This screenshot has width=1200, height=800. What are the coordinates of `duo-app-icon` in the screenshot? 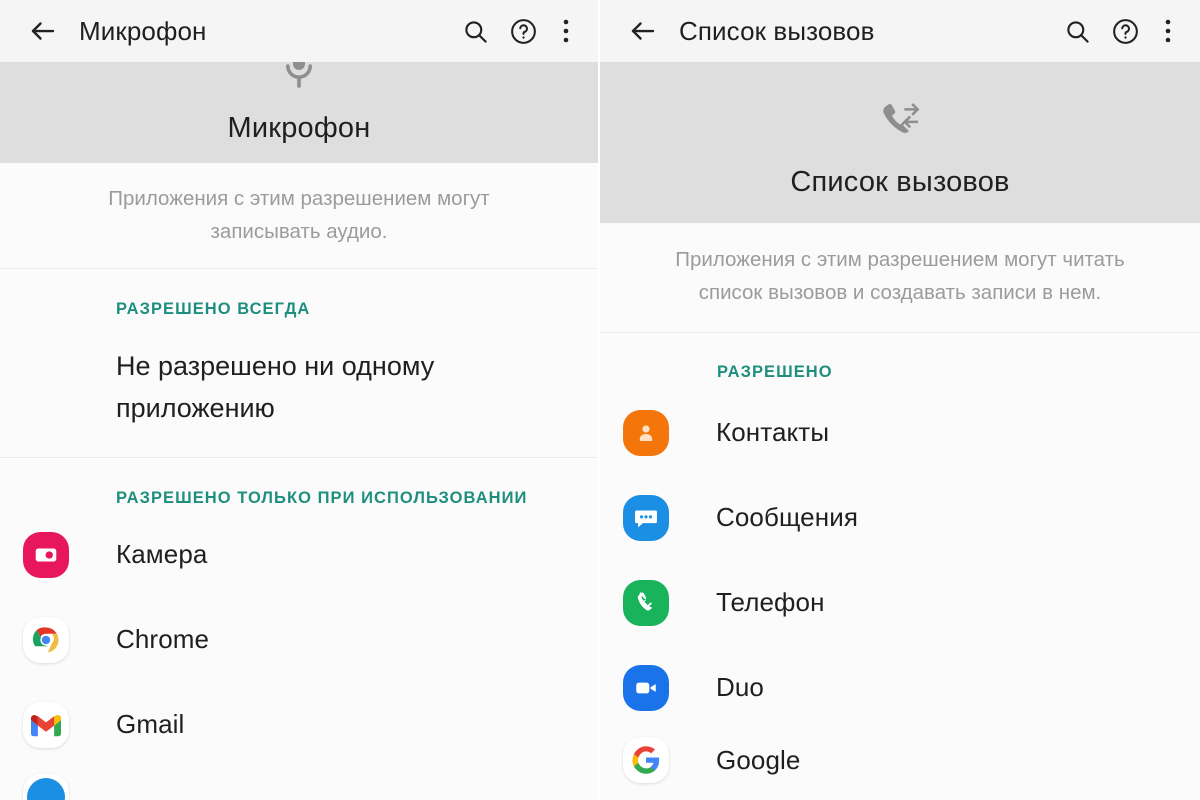 It's located at (646, 688).